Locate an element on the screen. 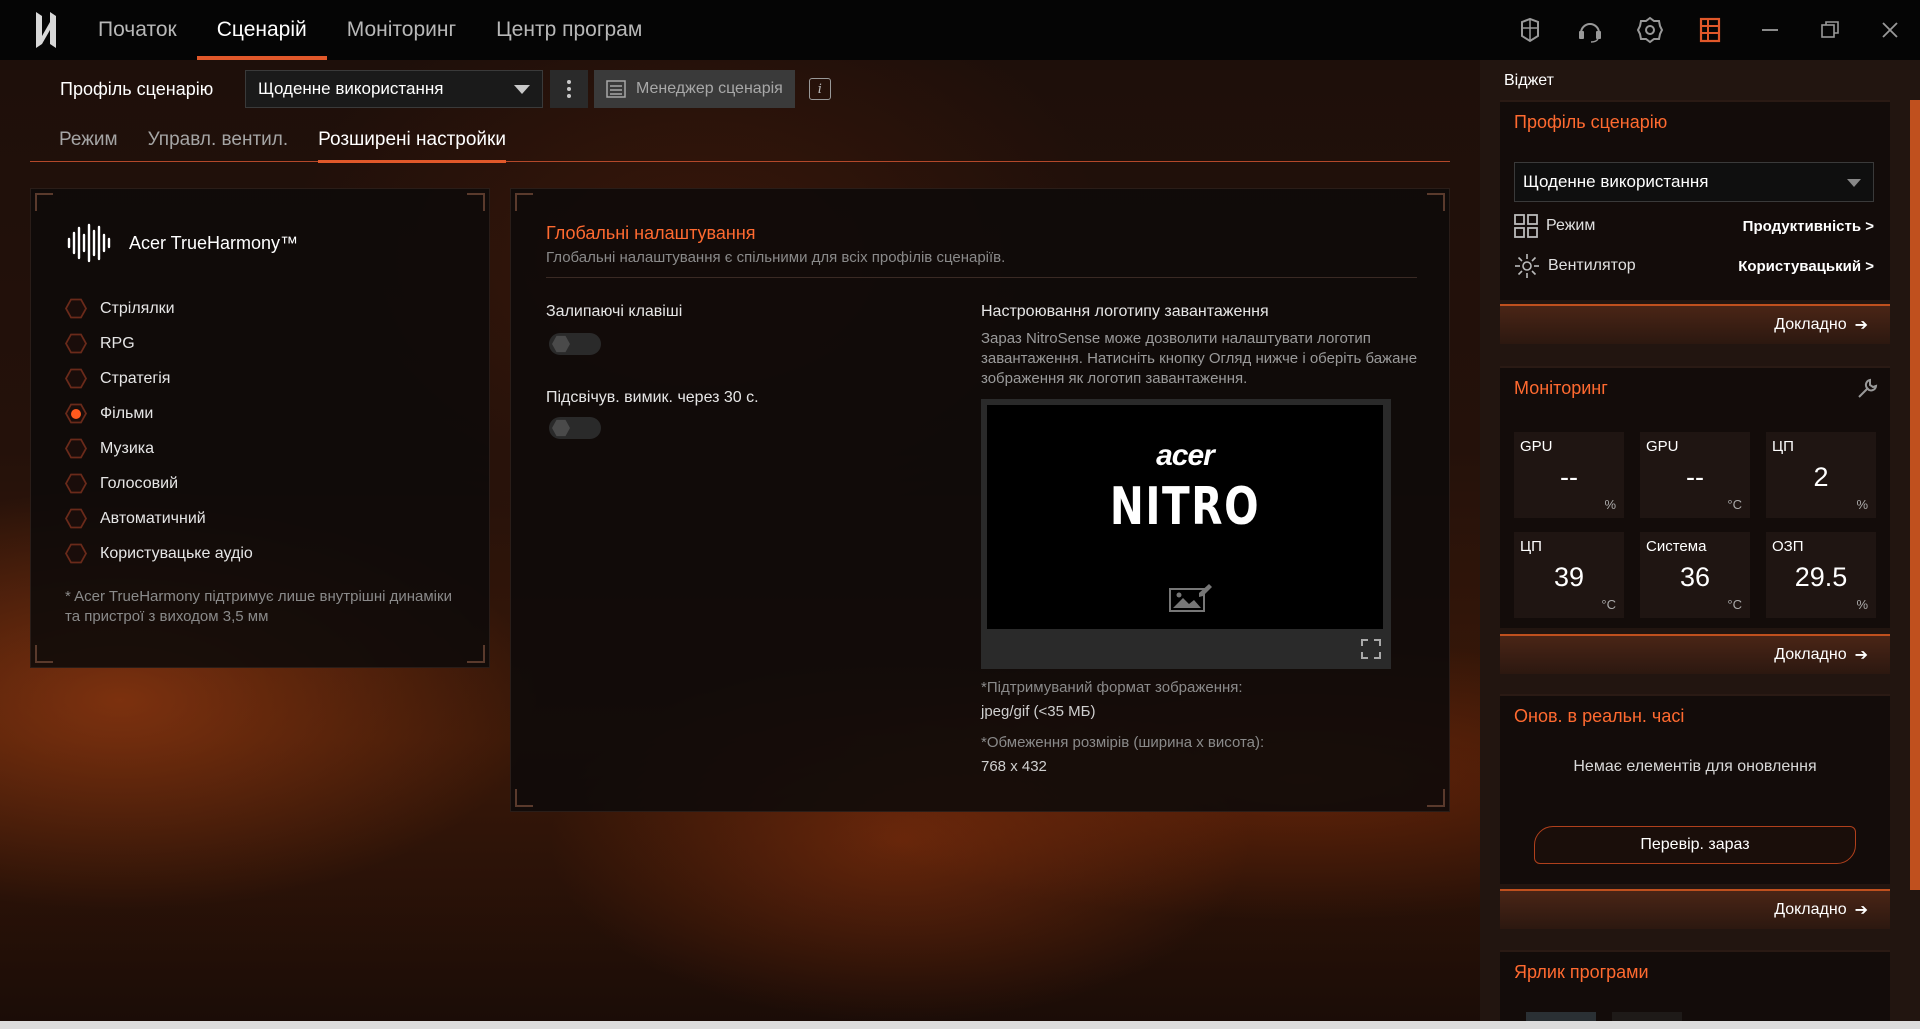 The image size is (1920, 1029). scenario-manager-button: Менеджер сценарія is located at coordinates (694, 89).